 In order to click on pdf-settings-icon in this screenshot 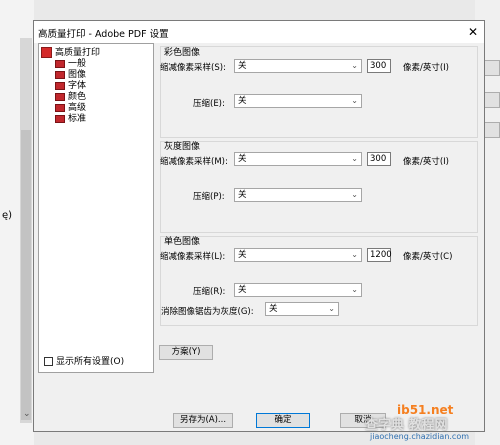, I will do `click(46, 52)`.